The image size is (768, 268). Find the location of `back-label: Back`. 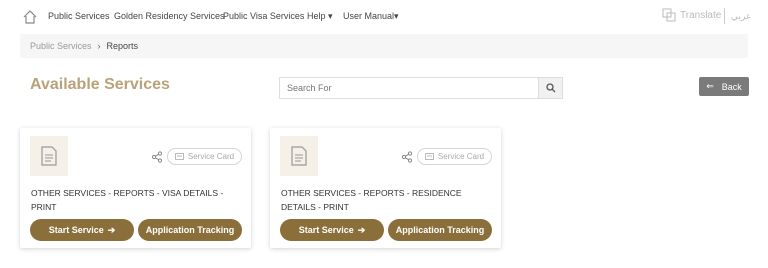

back-label: Back is located at coordinates (731, 86).